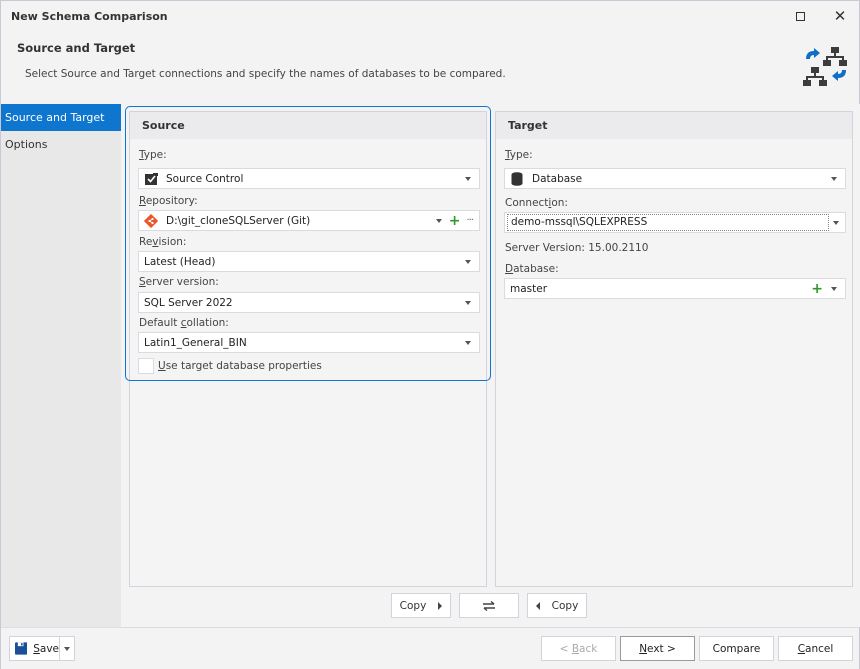 The image size is (860, 669). What do you see at coordinates (205, 178) in the screenshot?
I see `source-type-value: Source Control` at bounding box center [205, 178].